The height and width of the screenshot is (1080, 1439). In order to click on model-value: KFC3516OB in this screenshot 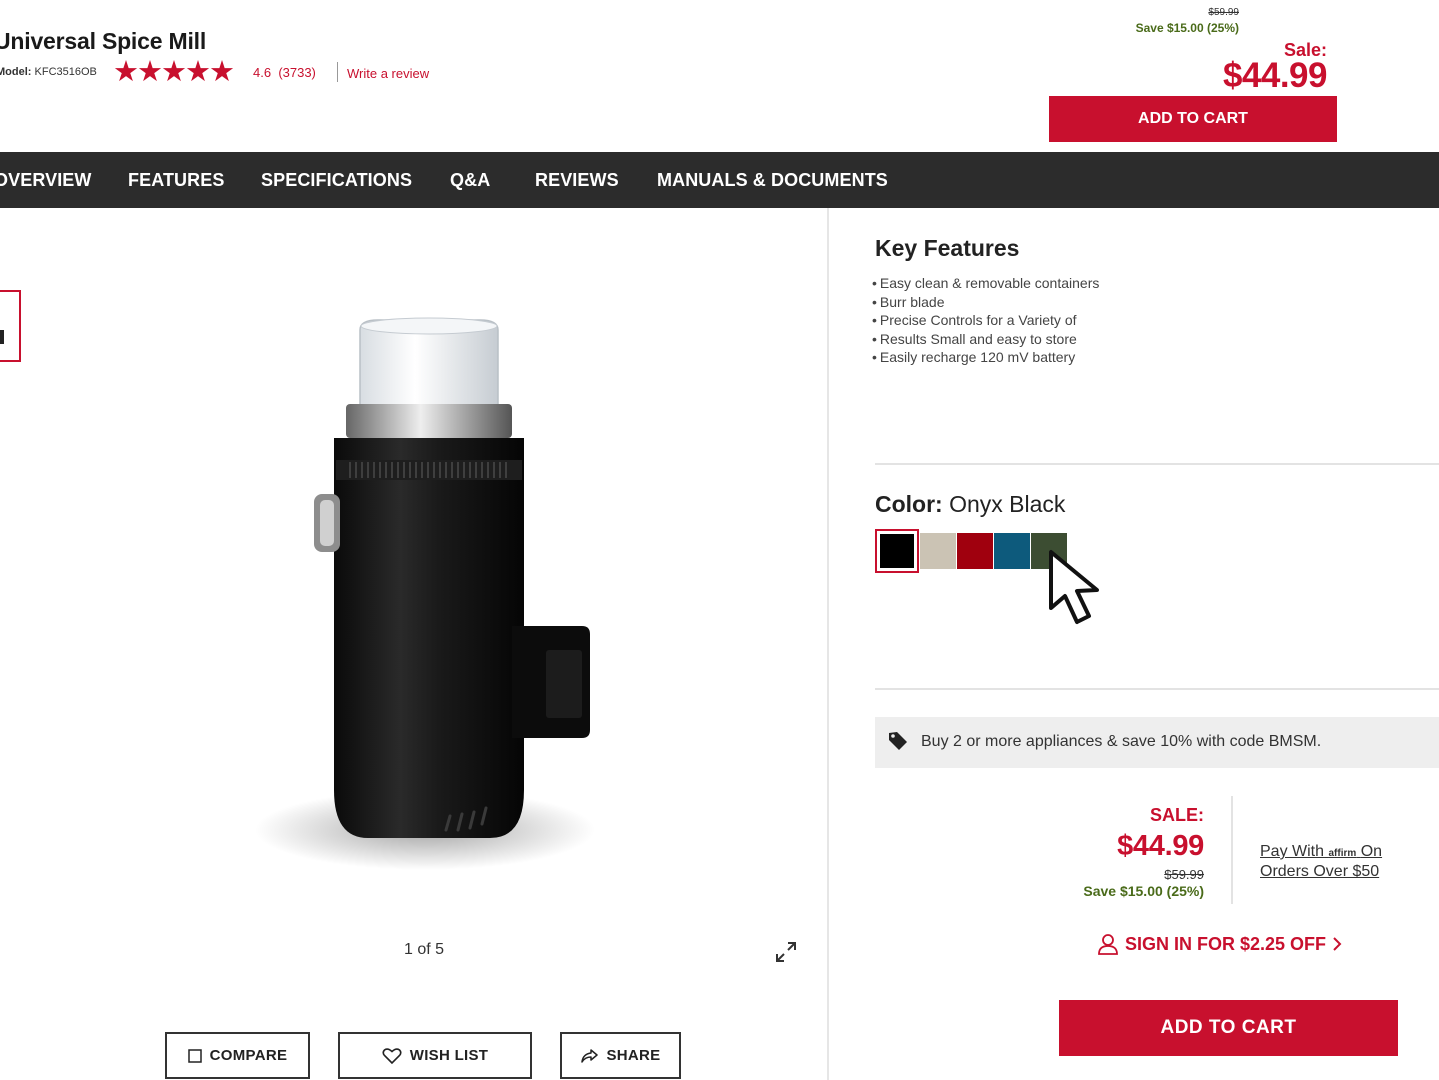, I will do `click(65, 72)`.